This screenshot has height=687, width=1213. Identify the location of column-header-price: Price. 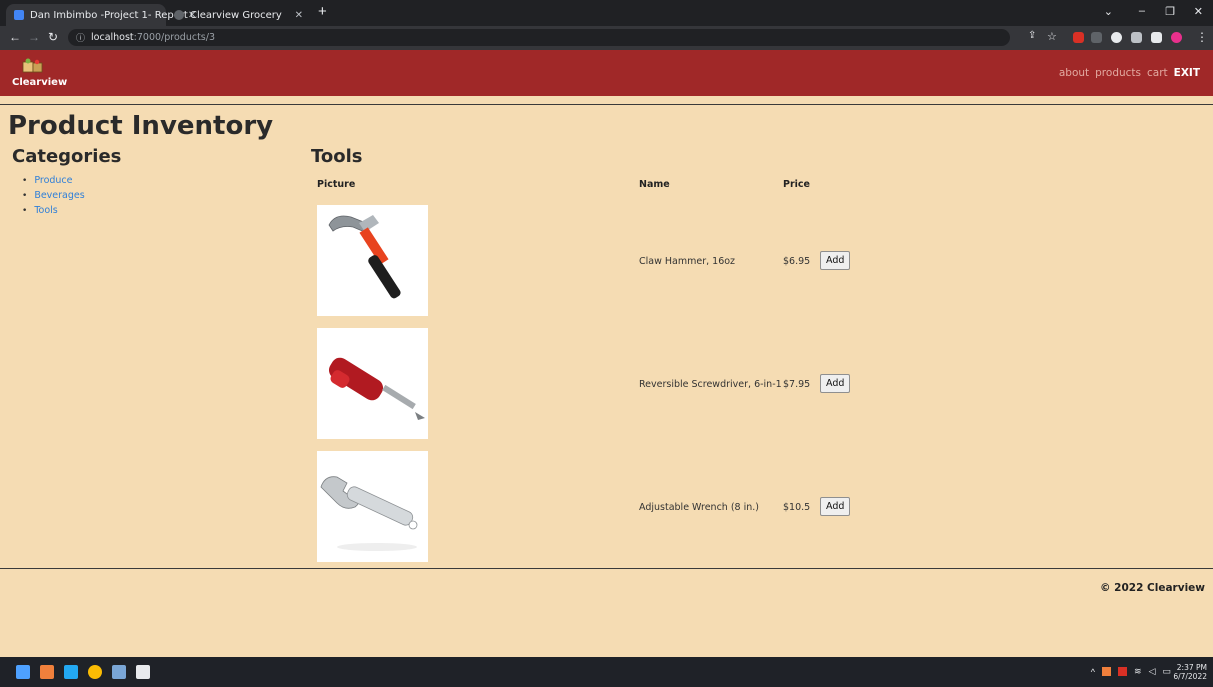
(796, 184).